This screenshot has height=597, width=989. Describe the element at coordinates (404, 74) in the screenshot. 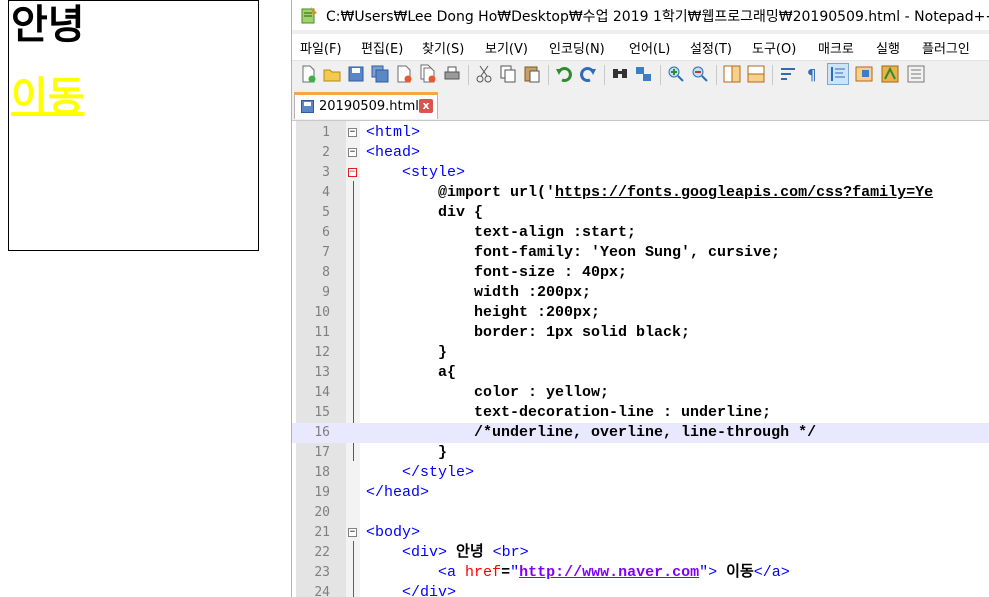

I see `close-icon` at that location.